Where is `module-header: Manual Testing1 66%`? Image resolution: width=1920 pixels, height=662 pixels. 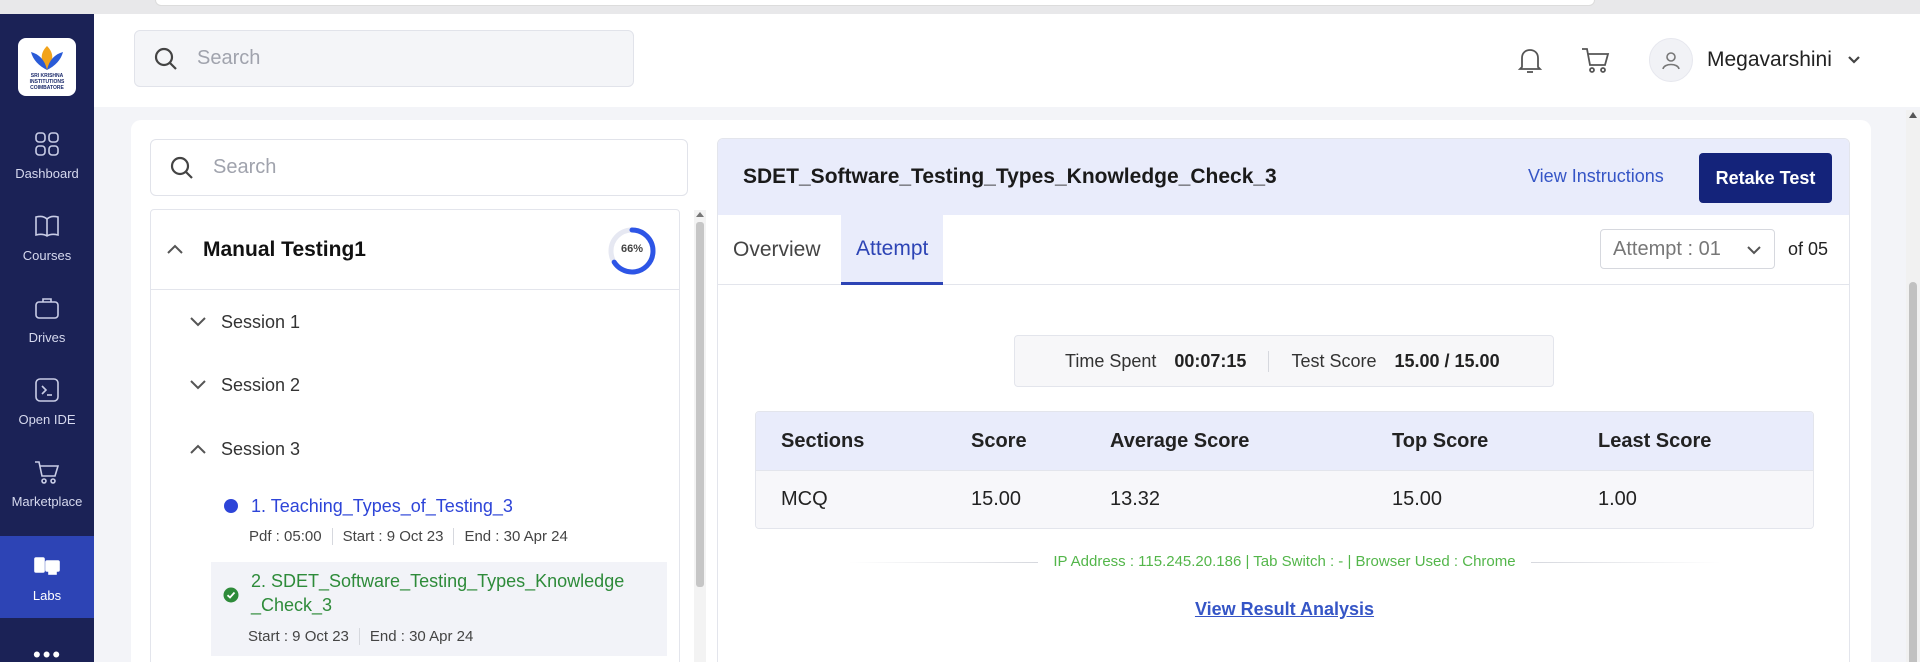
module-header: Manual Testing1 66% is located at coordinates (415, 250).